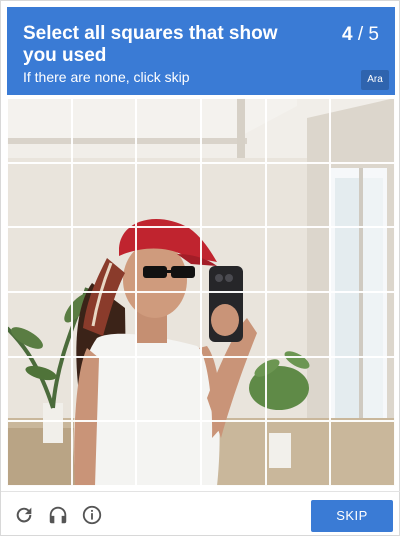 Image resolution: width=400 pixels, height=536 pixels. I want to click on refresh-icon, so click(24, 515).